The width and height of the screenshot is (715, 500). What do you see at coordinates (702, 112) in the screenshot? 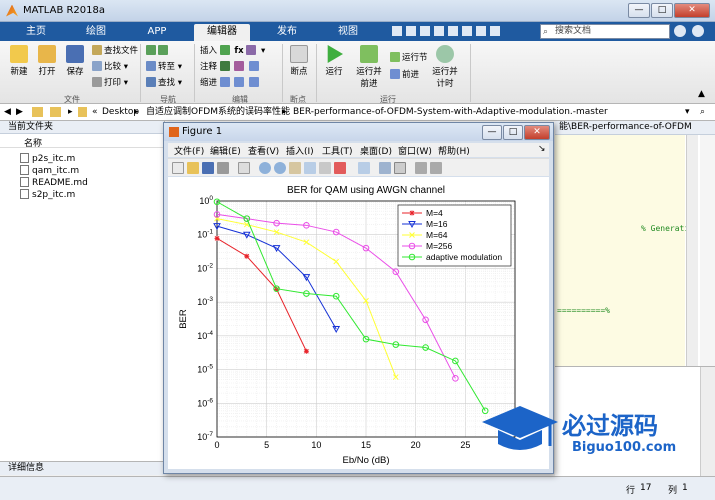
I see `search-folder-icon: ⌕` at bounding box center [702, 112].